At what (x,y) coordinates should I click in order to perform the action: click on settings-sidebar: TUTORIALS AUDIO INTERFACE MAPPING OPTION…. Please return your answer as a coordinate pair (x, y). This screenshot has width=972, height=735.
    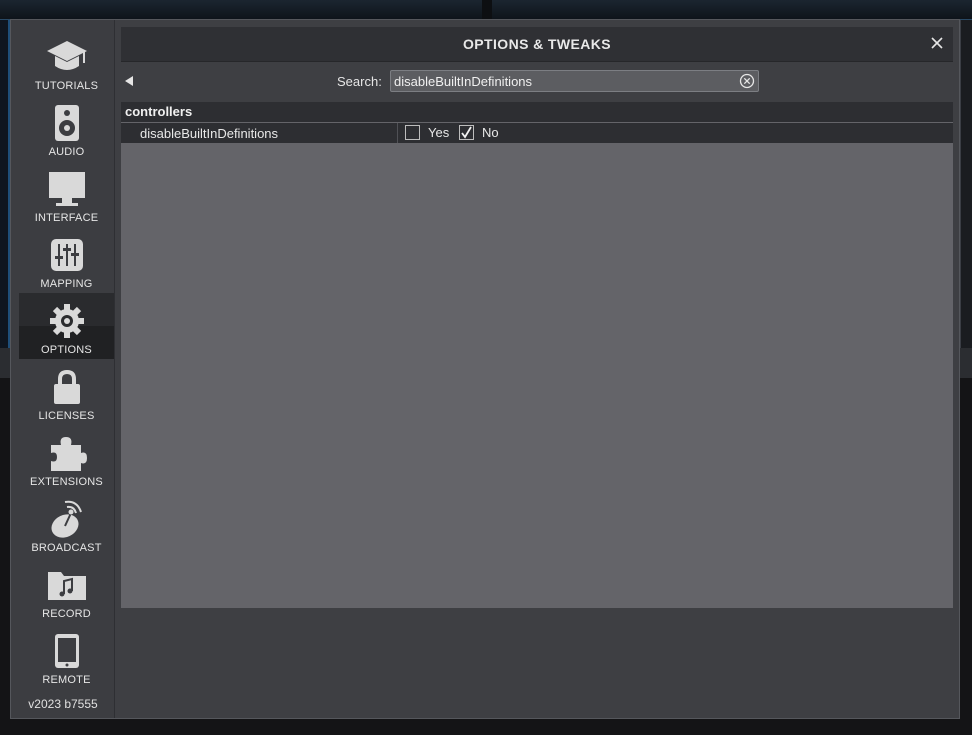
    Looking at the image, I should click on (63, 369).